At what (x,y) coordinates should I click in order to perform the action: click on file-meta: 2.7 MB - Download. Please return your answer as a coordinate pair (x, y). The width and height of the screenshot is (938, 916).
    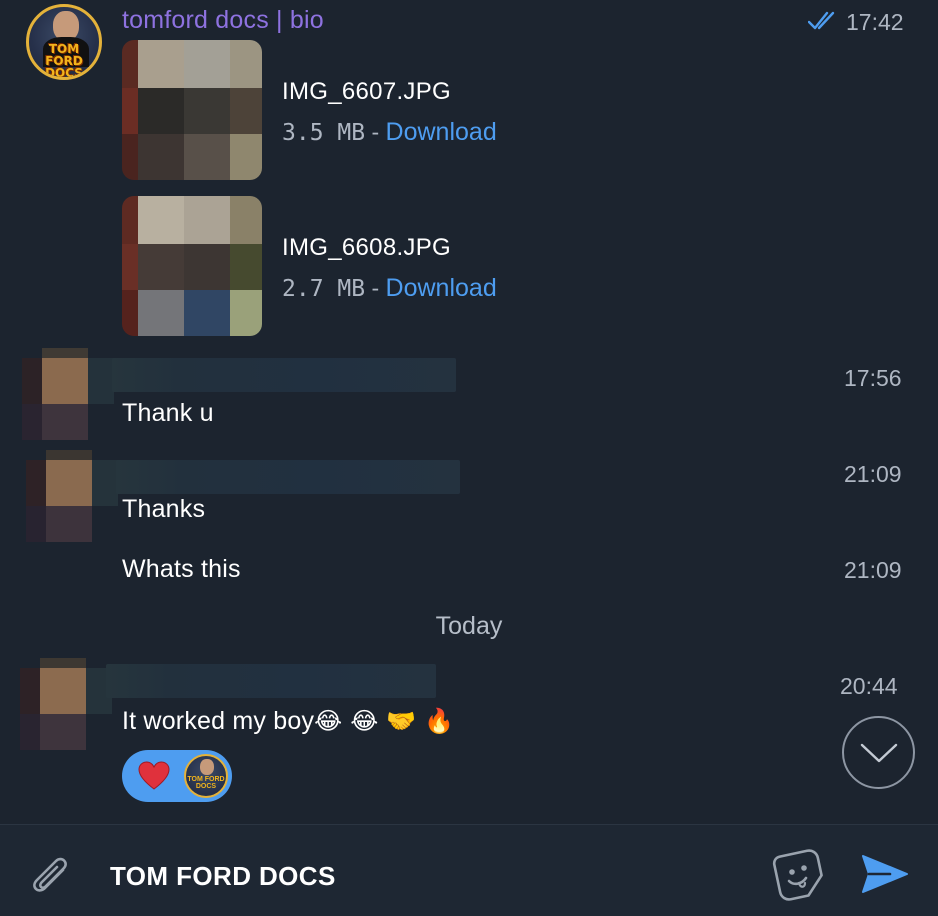
    Looking at the image, I should click on (389, 288).